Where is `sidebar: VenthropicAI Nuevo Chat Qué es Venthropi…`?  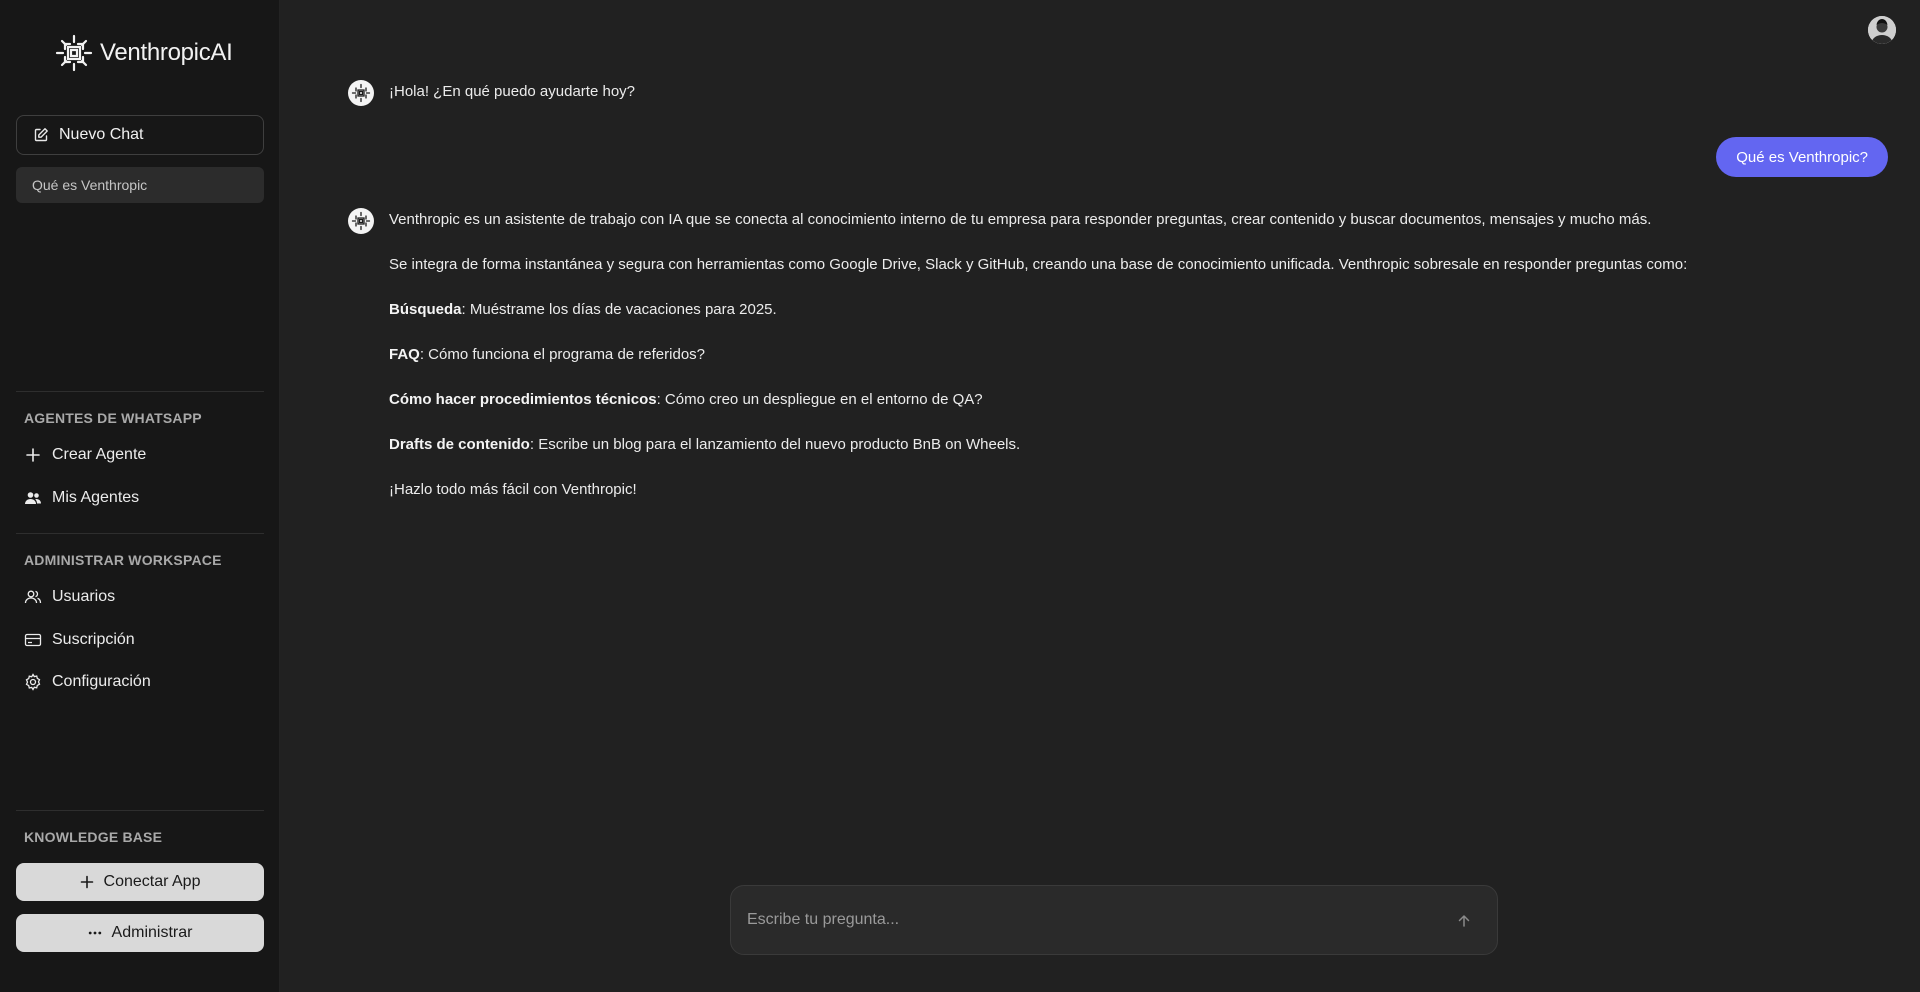
sidebar: VenthropicAI Nuevo Chat Qué es Venthropi… is located at coordinates (140, 496).